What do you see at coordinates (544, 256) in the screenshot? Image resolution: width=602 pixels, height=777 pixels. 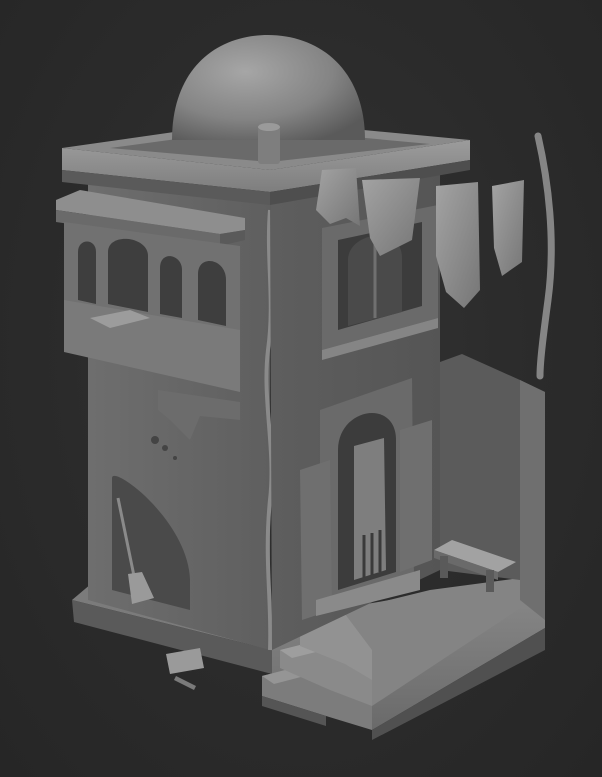 I see `clothesline-pole` at bounding box center [544, 256].